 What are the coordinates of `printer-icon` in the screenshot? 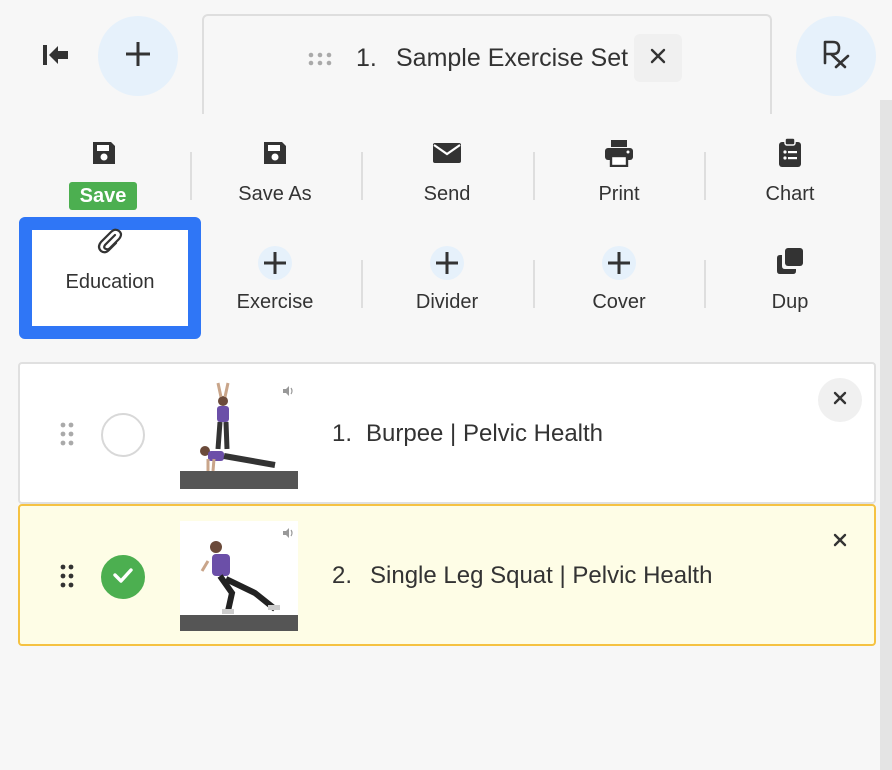 It's located at (619, 155).